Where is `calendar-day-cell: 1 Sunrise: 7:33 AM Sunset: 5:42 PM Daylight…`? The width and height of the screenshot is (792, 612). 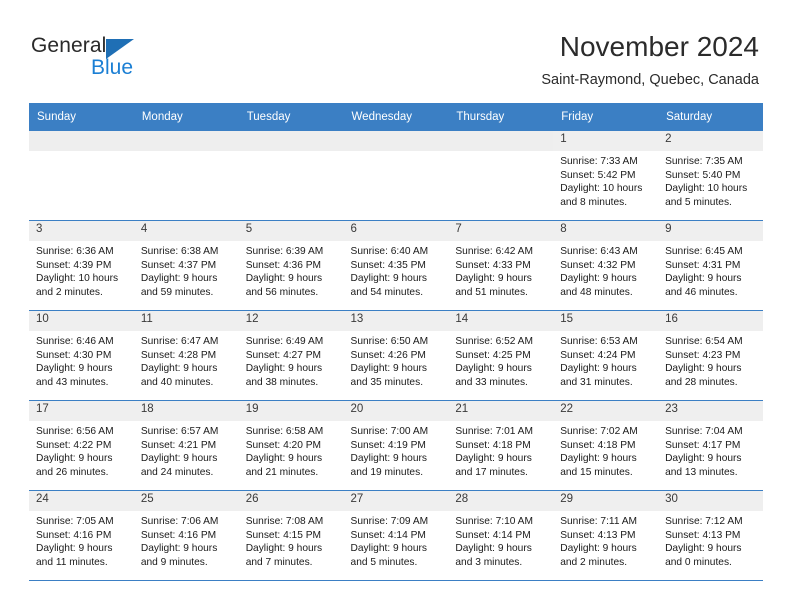
calendar-day-cell: 1 Sunrise: 7:33 AM Sunset: 5:42 PM Daylight… is located at coordinates (606, 176).